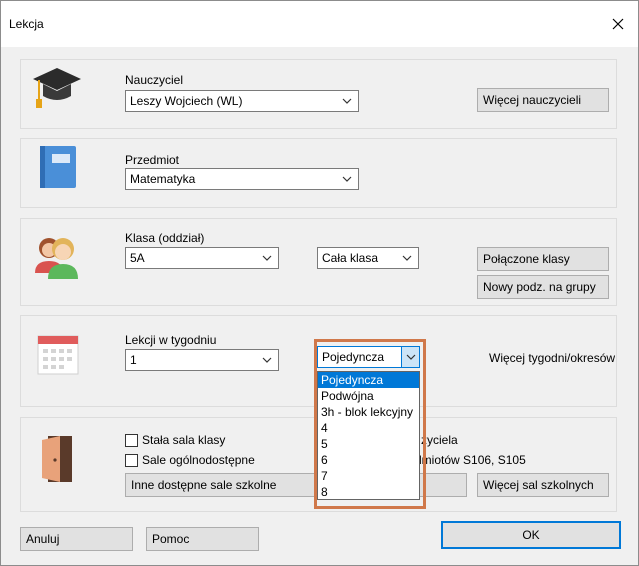  What do you see at coordinates (543, 100) in the screenshot?
I see `more-teachers-button: Więcej nauczycieli` at bounding box center [543, 100].